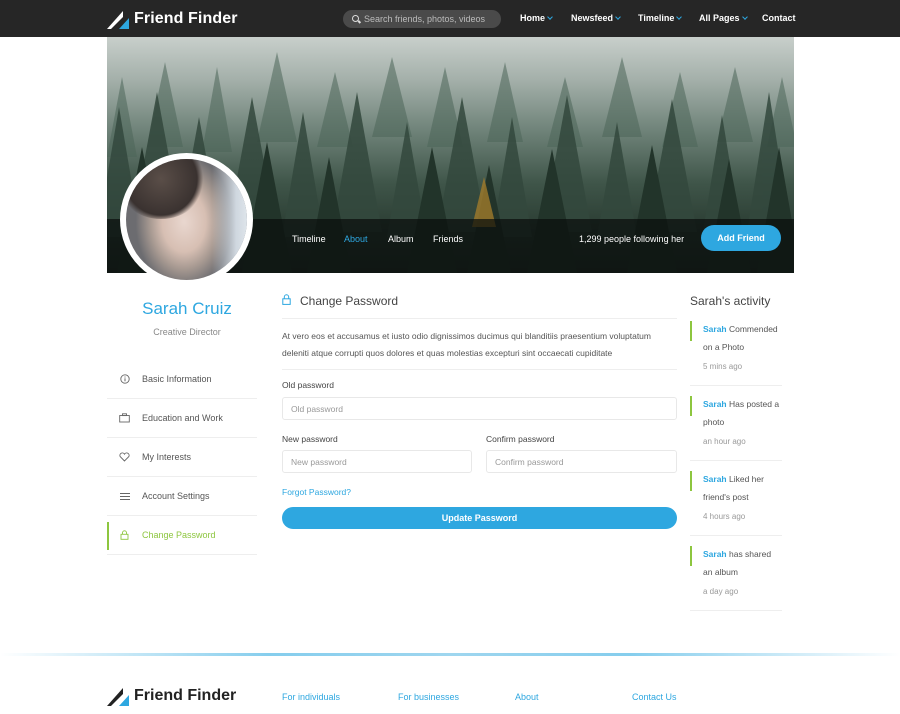 Image resolution: width=900 pixels, height=714 pixels. Describe the element at coordinates (310, 439) in the screenshot. I see `new-password-label: New password` at that location.